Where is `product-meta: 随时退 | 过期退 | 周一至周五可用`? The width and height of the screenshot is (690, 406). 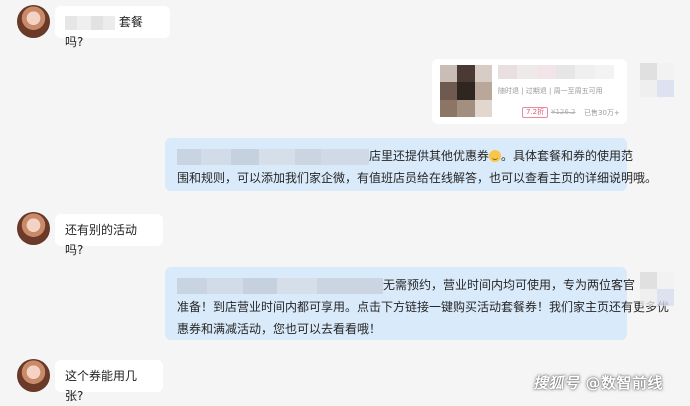 product-meta: 随时退 | 过期退 | 周一至周五可用 is located at coordinates (550, 91).